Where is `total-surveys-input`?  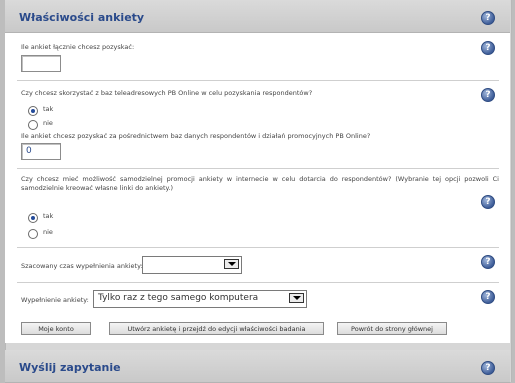
total-surveys-input is located at coordinates (41, 63).